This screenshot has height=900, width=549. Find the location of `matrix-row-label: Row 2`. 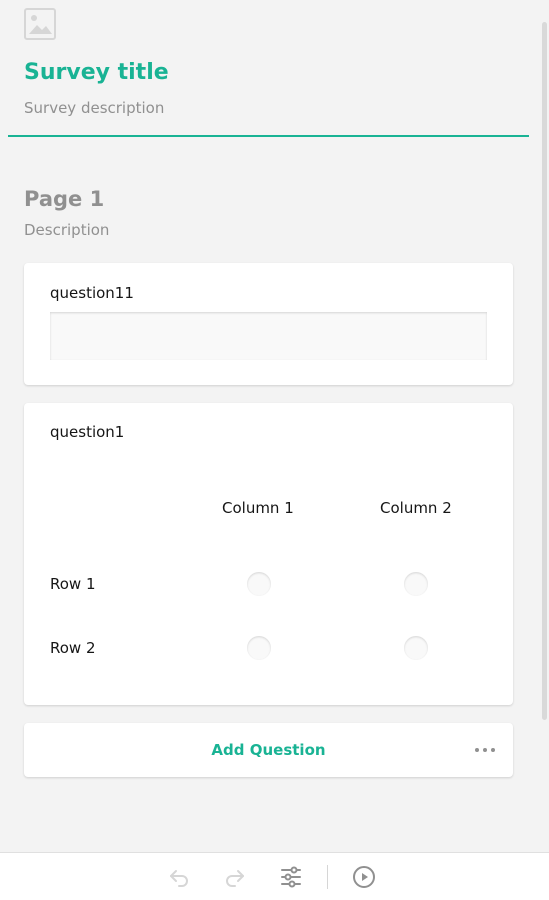

matrix-row-label: Row 2 is located at coordinates (73, 648).